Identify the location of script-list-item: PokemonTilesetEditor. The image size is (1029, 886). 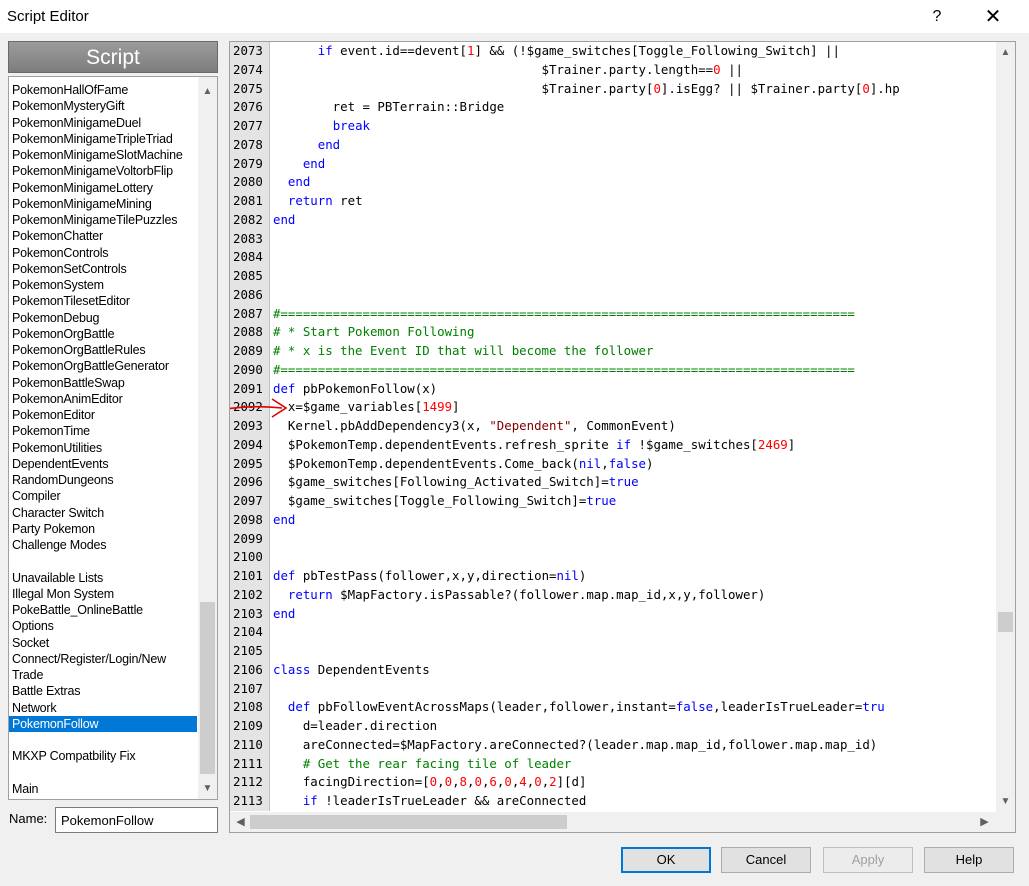
(103, 301).